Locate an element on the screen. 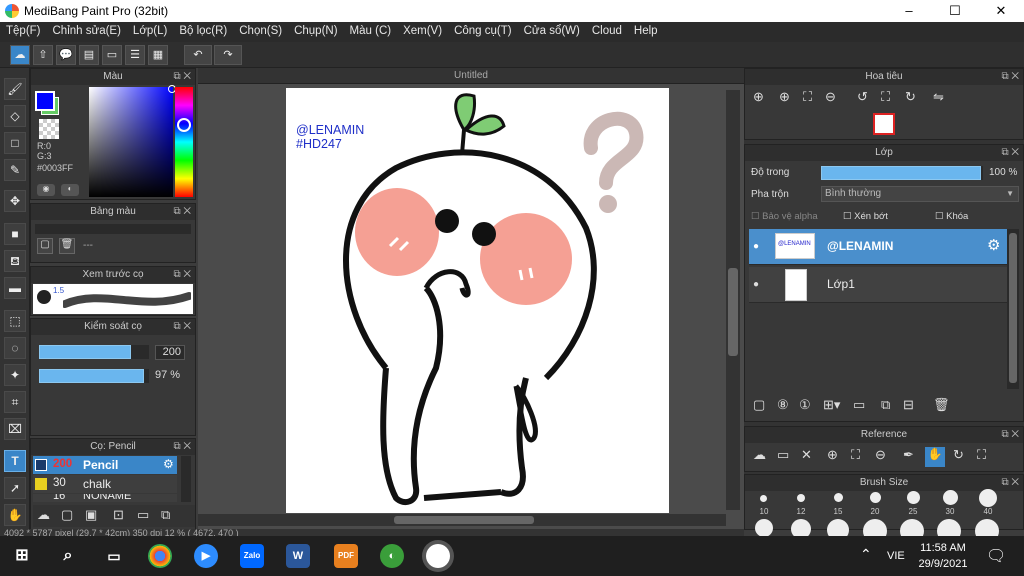 This screenshot has height=576, width=1024. delete-layer-icon: 🗑 is located at coordinates (941, 405).